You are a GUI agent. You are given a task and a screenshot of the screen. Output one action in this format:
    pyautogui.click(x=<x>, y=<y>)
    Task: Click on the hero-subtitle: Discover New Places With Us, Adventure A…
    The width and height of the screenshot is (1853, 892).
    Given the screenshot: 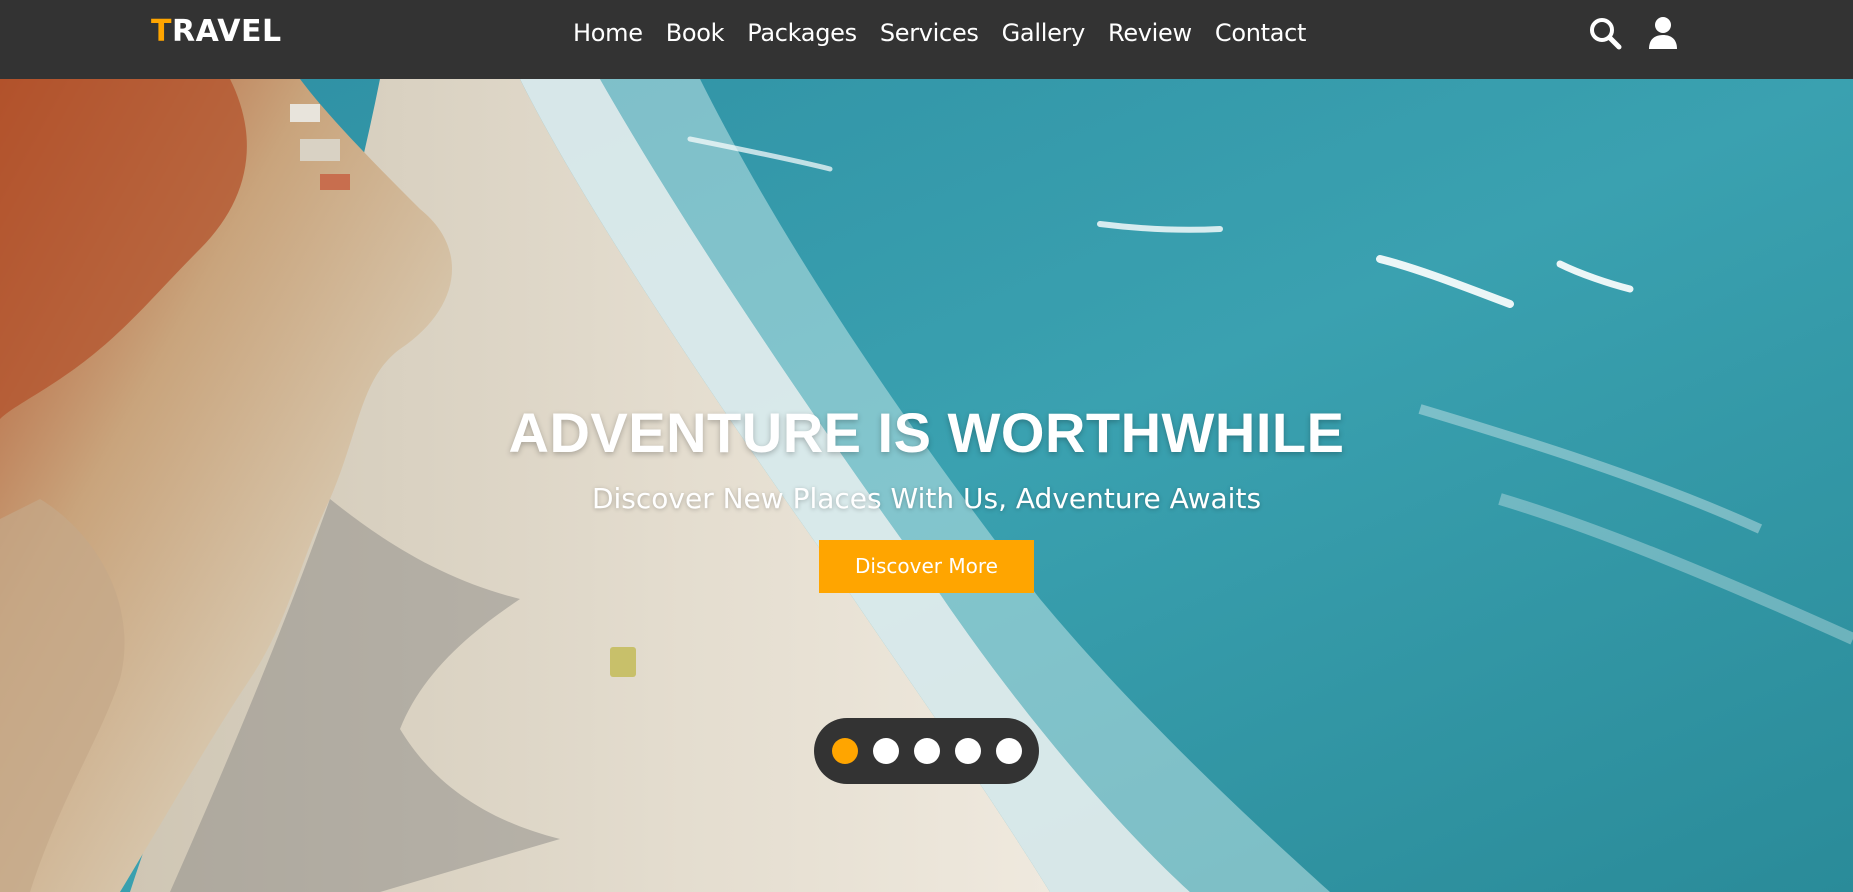 What is the action you would take?
    pyautogui.click(x=926, y=498)
    